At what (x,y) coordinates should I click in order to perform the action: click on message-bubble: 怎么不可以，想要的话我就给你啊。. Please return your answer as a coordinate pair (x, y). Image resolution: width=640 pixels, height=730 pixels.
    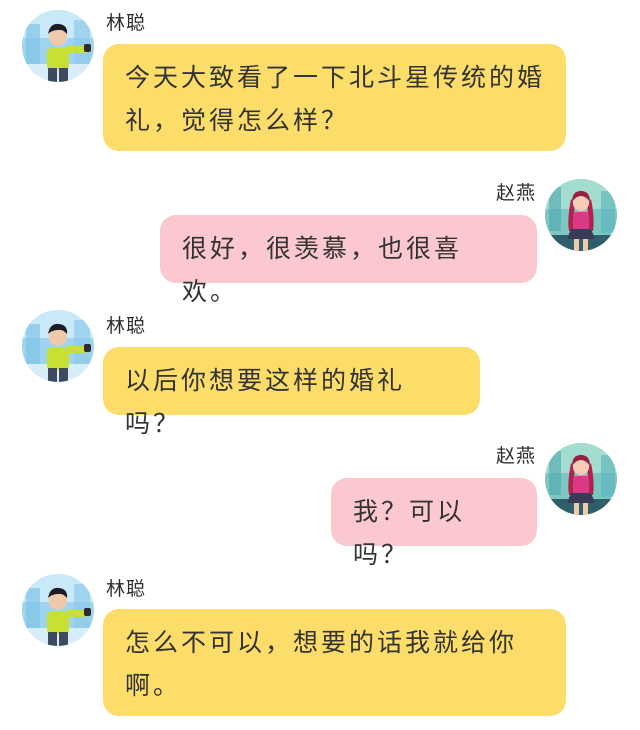
    Looking at the image, I should click on (334, 662).